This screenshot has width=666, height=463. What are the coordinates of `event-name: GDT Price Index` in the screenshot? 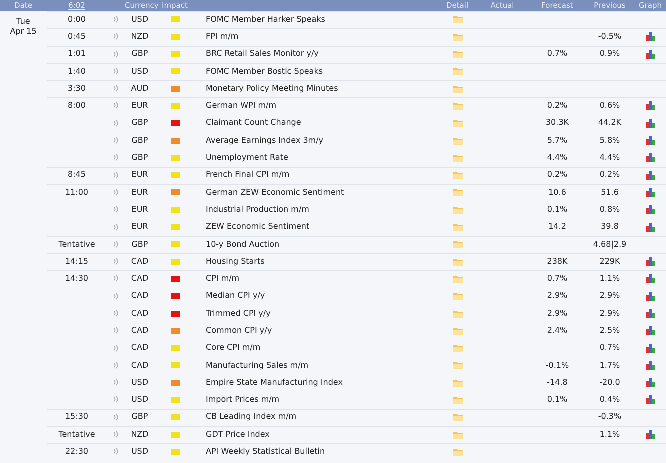 It's located at (238, 434).